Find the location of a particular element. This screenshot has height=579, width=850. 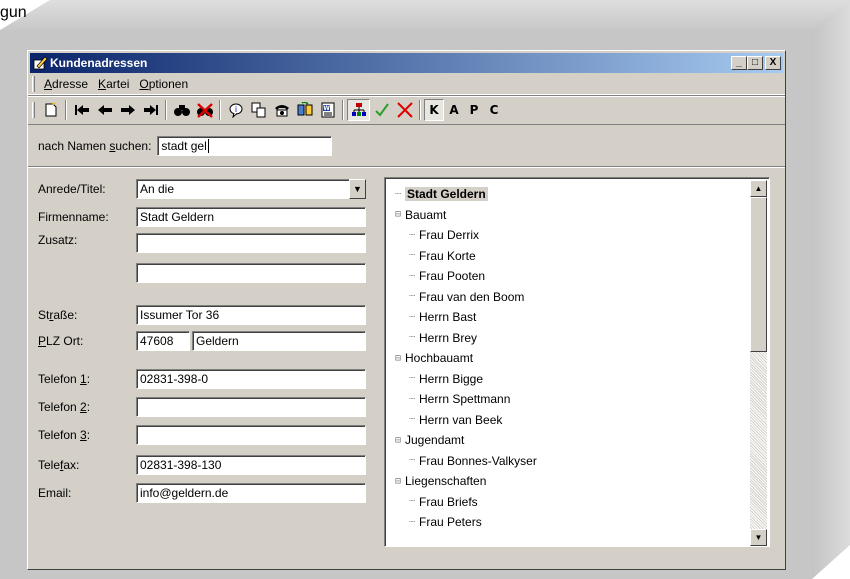

zusatz2-field is located at coordinates (251, 273).